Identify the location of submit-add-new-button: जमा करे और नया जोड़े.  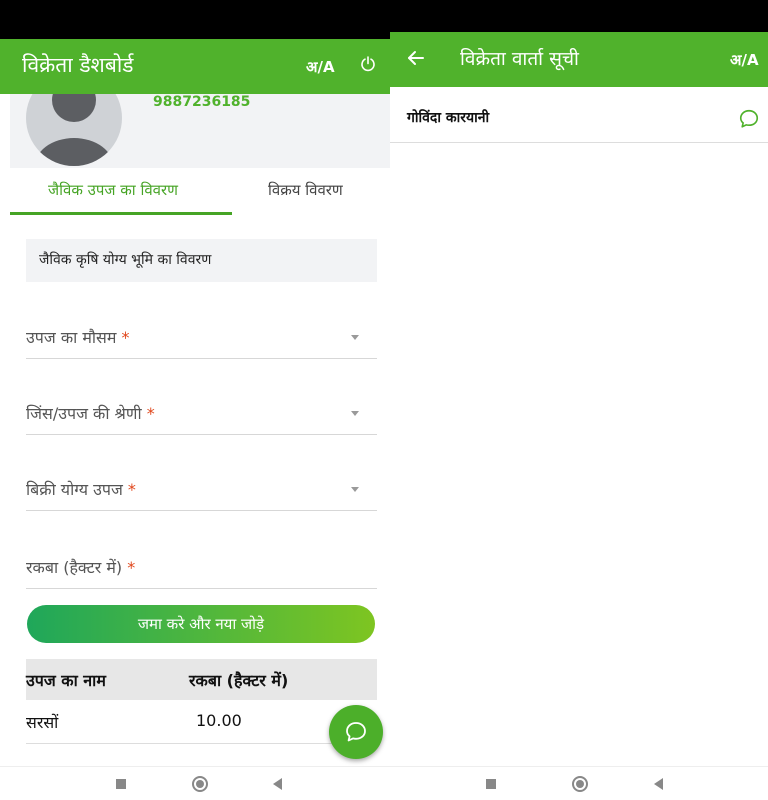
(201, 624).